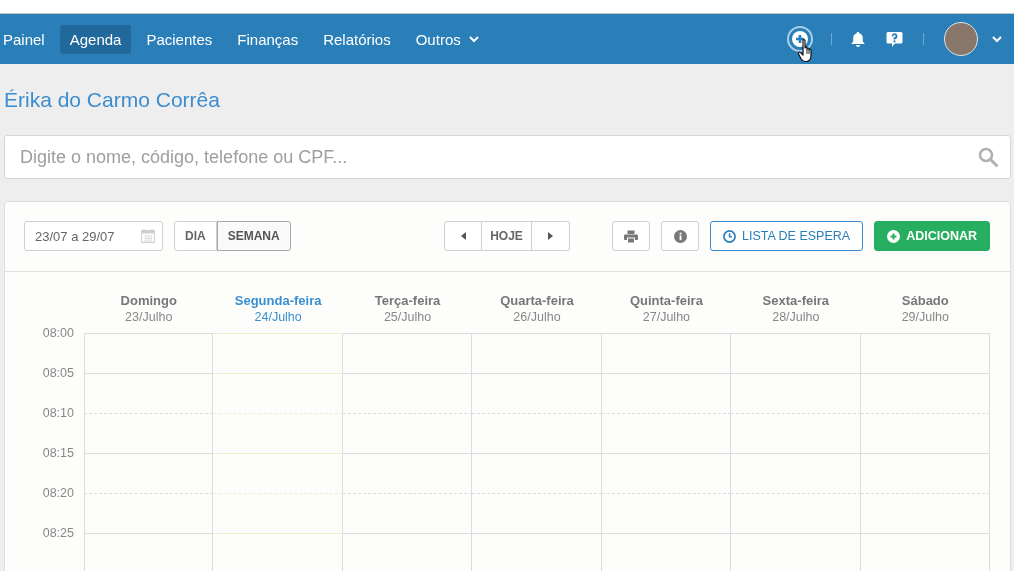  What do you see at coordinates (253, 236) in the screenshot?
I see `view-mode-button: SEMANA` at bounding box center [253, 236].